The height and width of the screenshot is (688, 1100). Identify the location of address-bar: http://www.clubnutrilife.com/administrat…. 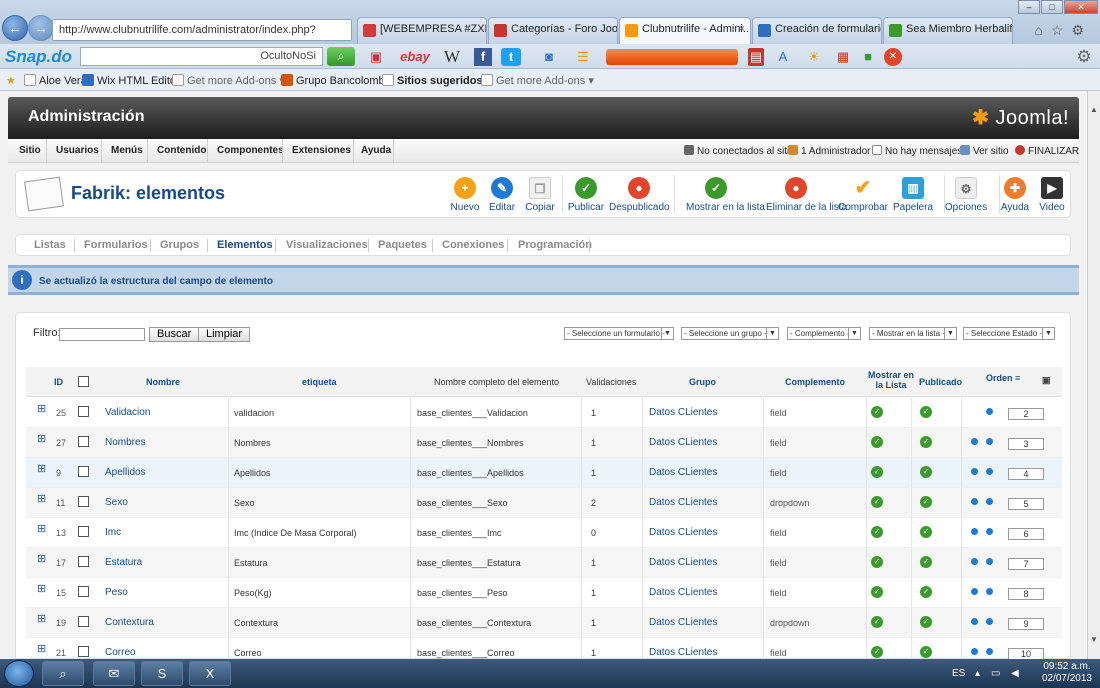
(202, 30).